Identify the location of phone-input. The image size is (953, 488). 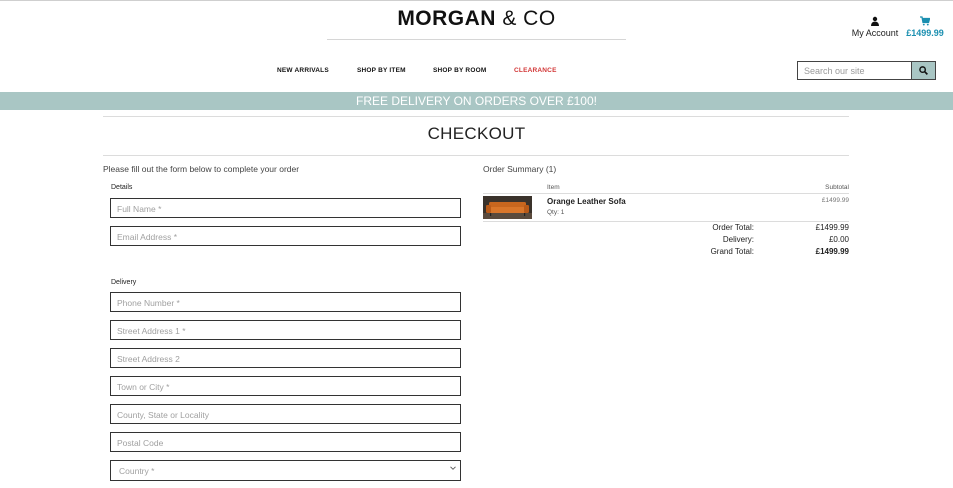
(285, 303).